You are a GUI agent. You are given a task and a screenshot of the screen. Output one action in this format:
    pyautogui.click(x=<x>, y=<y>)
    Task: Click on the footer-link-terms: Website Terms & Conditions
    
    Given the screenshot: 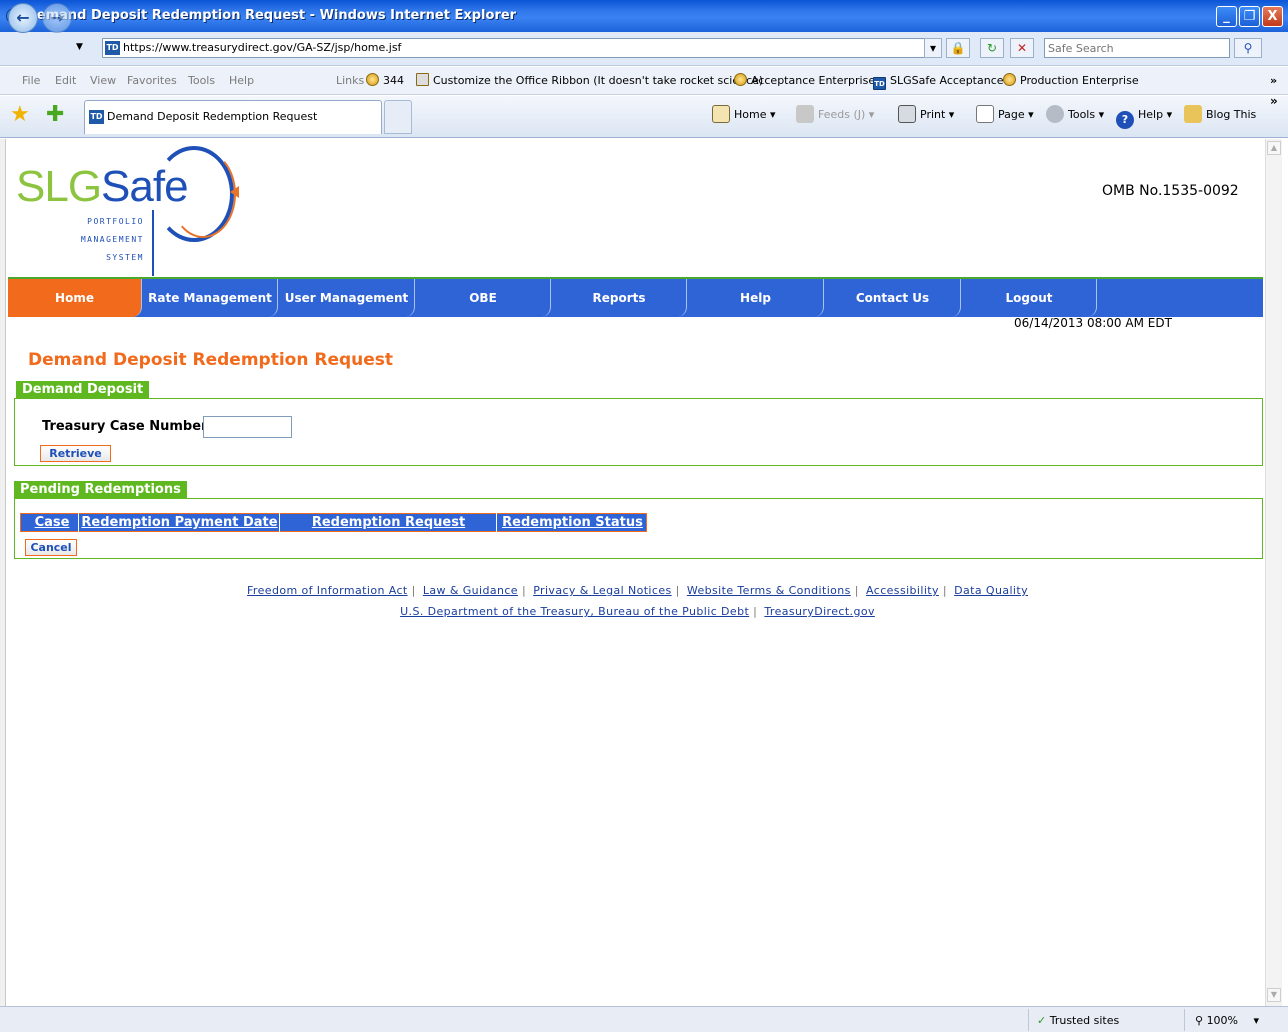 What is the action you would take?
    pyautogui.click(x=769, y=590)
    